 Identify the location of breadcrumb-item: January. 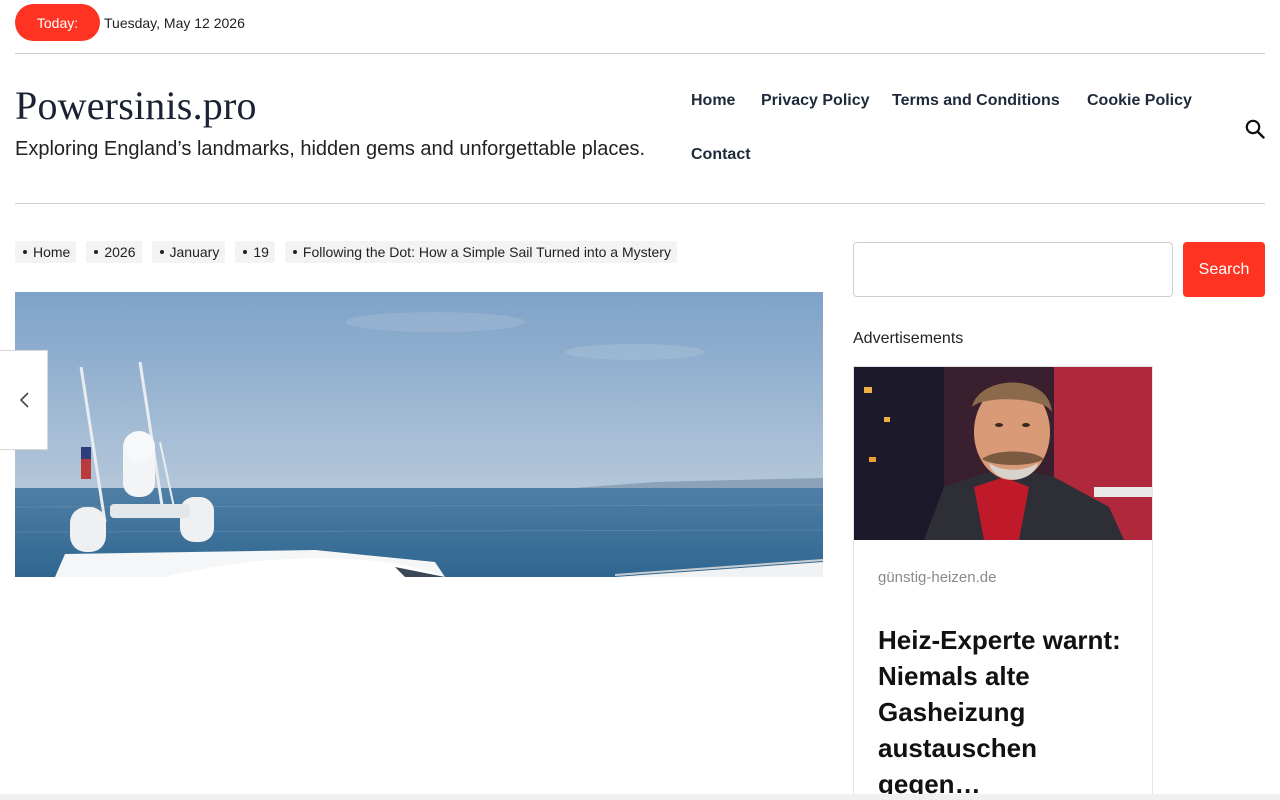
(188, 252).